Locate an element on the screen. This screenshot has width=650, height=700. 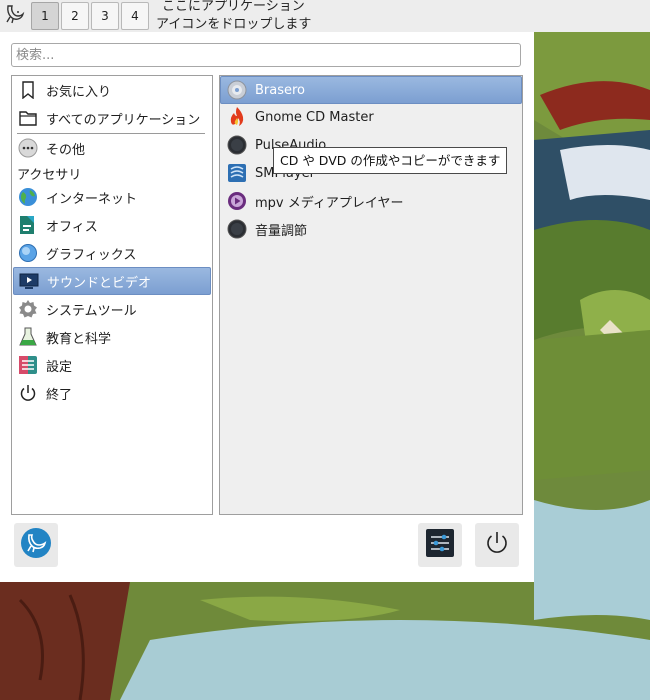
app-mpv: mpv メディアプレイヤー is located at coordinates (371, 201).